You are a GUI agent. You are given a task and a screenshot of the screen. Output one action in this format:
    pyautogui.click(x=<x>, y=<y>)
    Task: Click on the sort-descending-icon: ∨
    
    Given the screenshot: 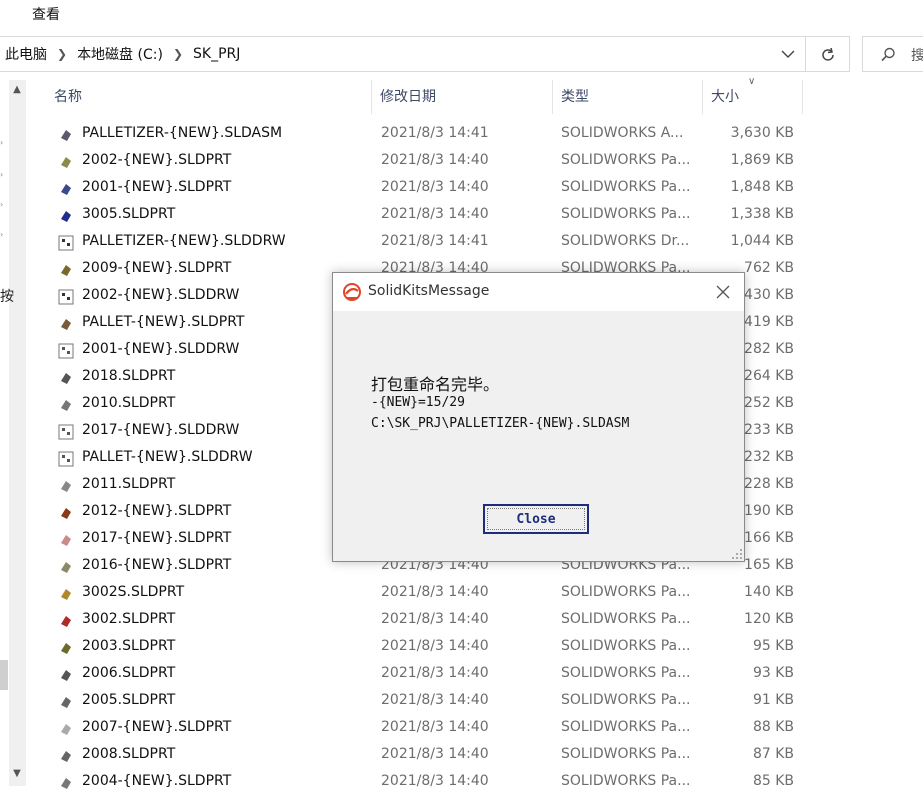 What is the action you would take?
    pyautogui.click(x=752, y=81)
    